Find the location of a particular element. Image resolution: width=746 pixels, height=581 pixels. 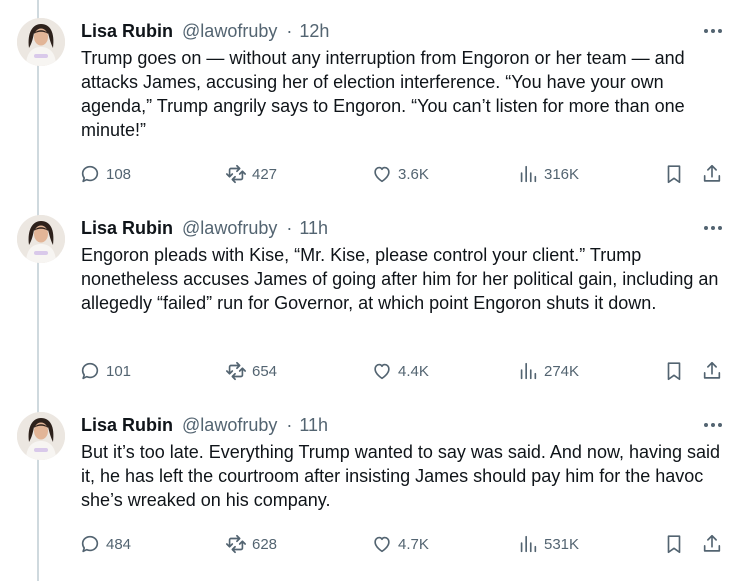

like-button: 4.7K is located at coordinates (400, 544).